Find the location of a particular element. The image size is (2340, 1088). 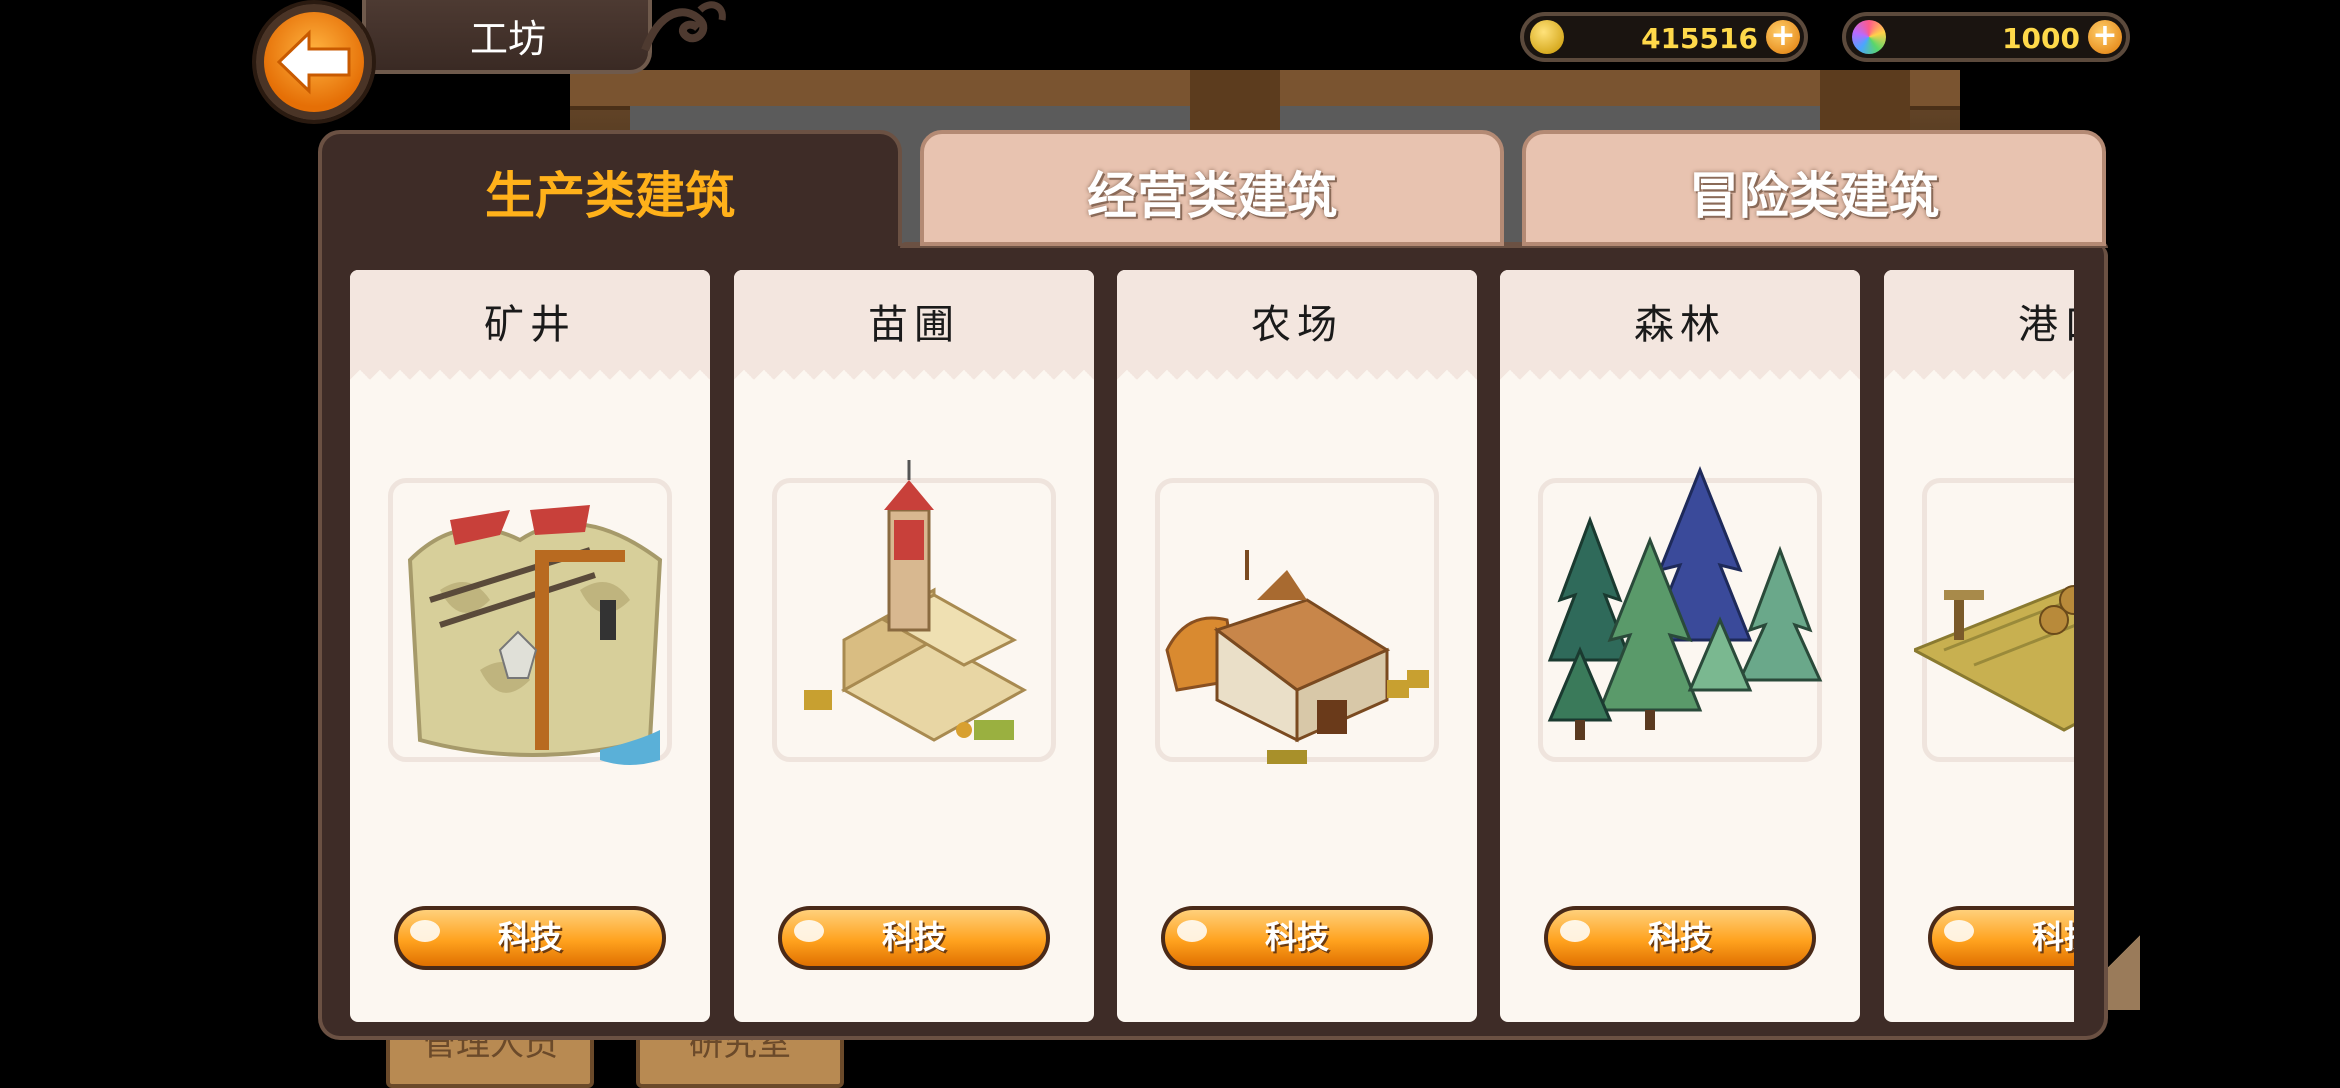

gem-icon is located at coordinates (1869, 37).